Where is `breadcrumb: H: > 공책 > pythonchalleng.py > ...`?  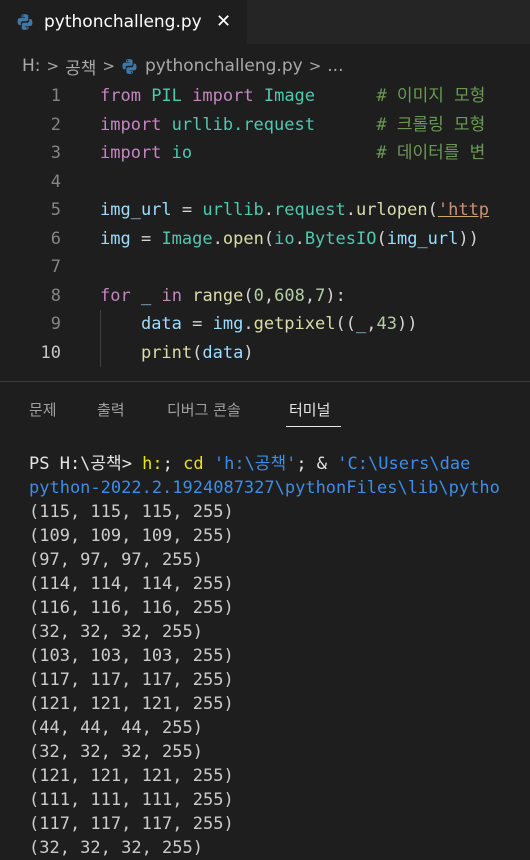 breadcrumb: H: > 공책 > pythonchalleng.py > ... is located at coordinates (182, 66).